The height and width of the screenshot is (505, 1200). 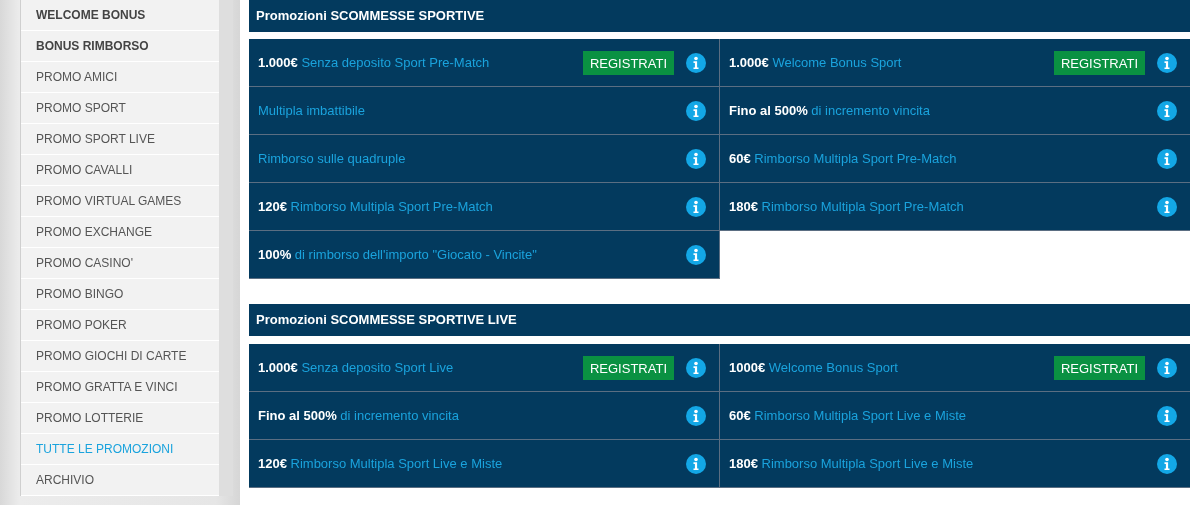 I want to click on promo-text: 1.000€ Welcome Bonus Sport, so click(x=816, y=62).